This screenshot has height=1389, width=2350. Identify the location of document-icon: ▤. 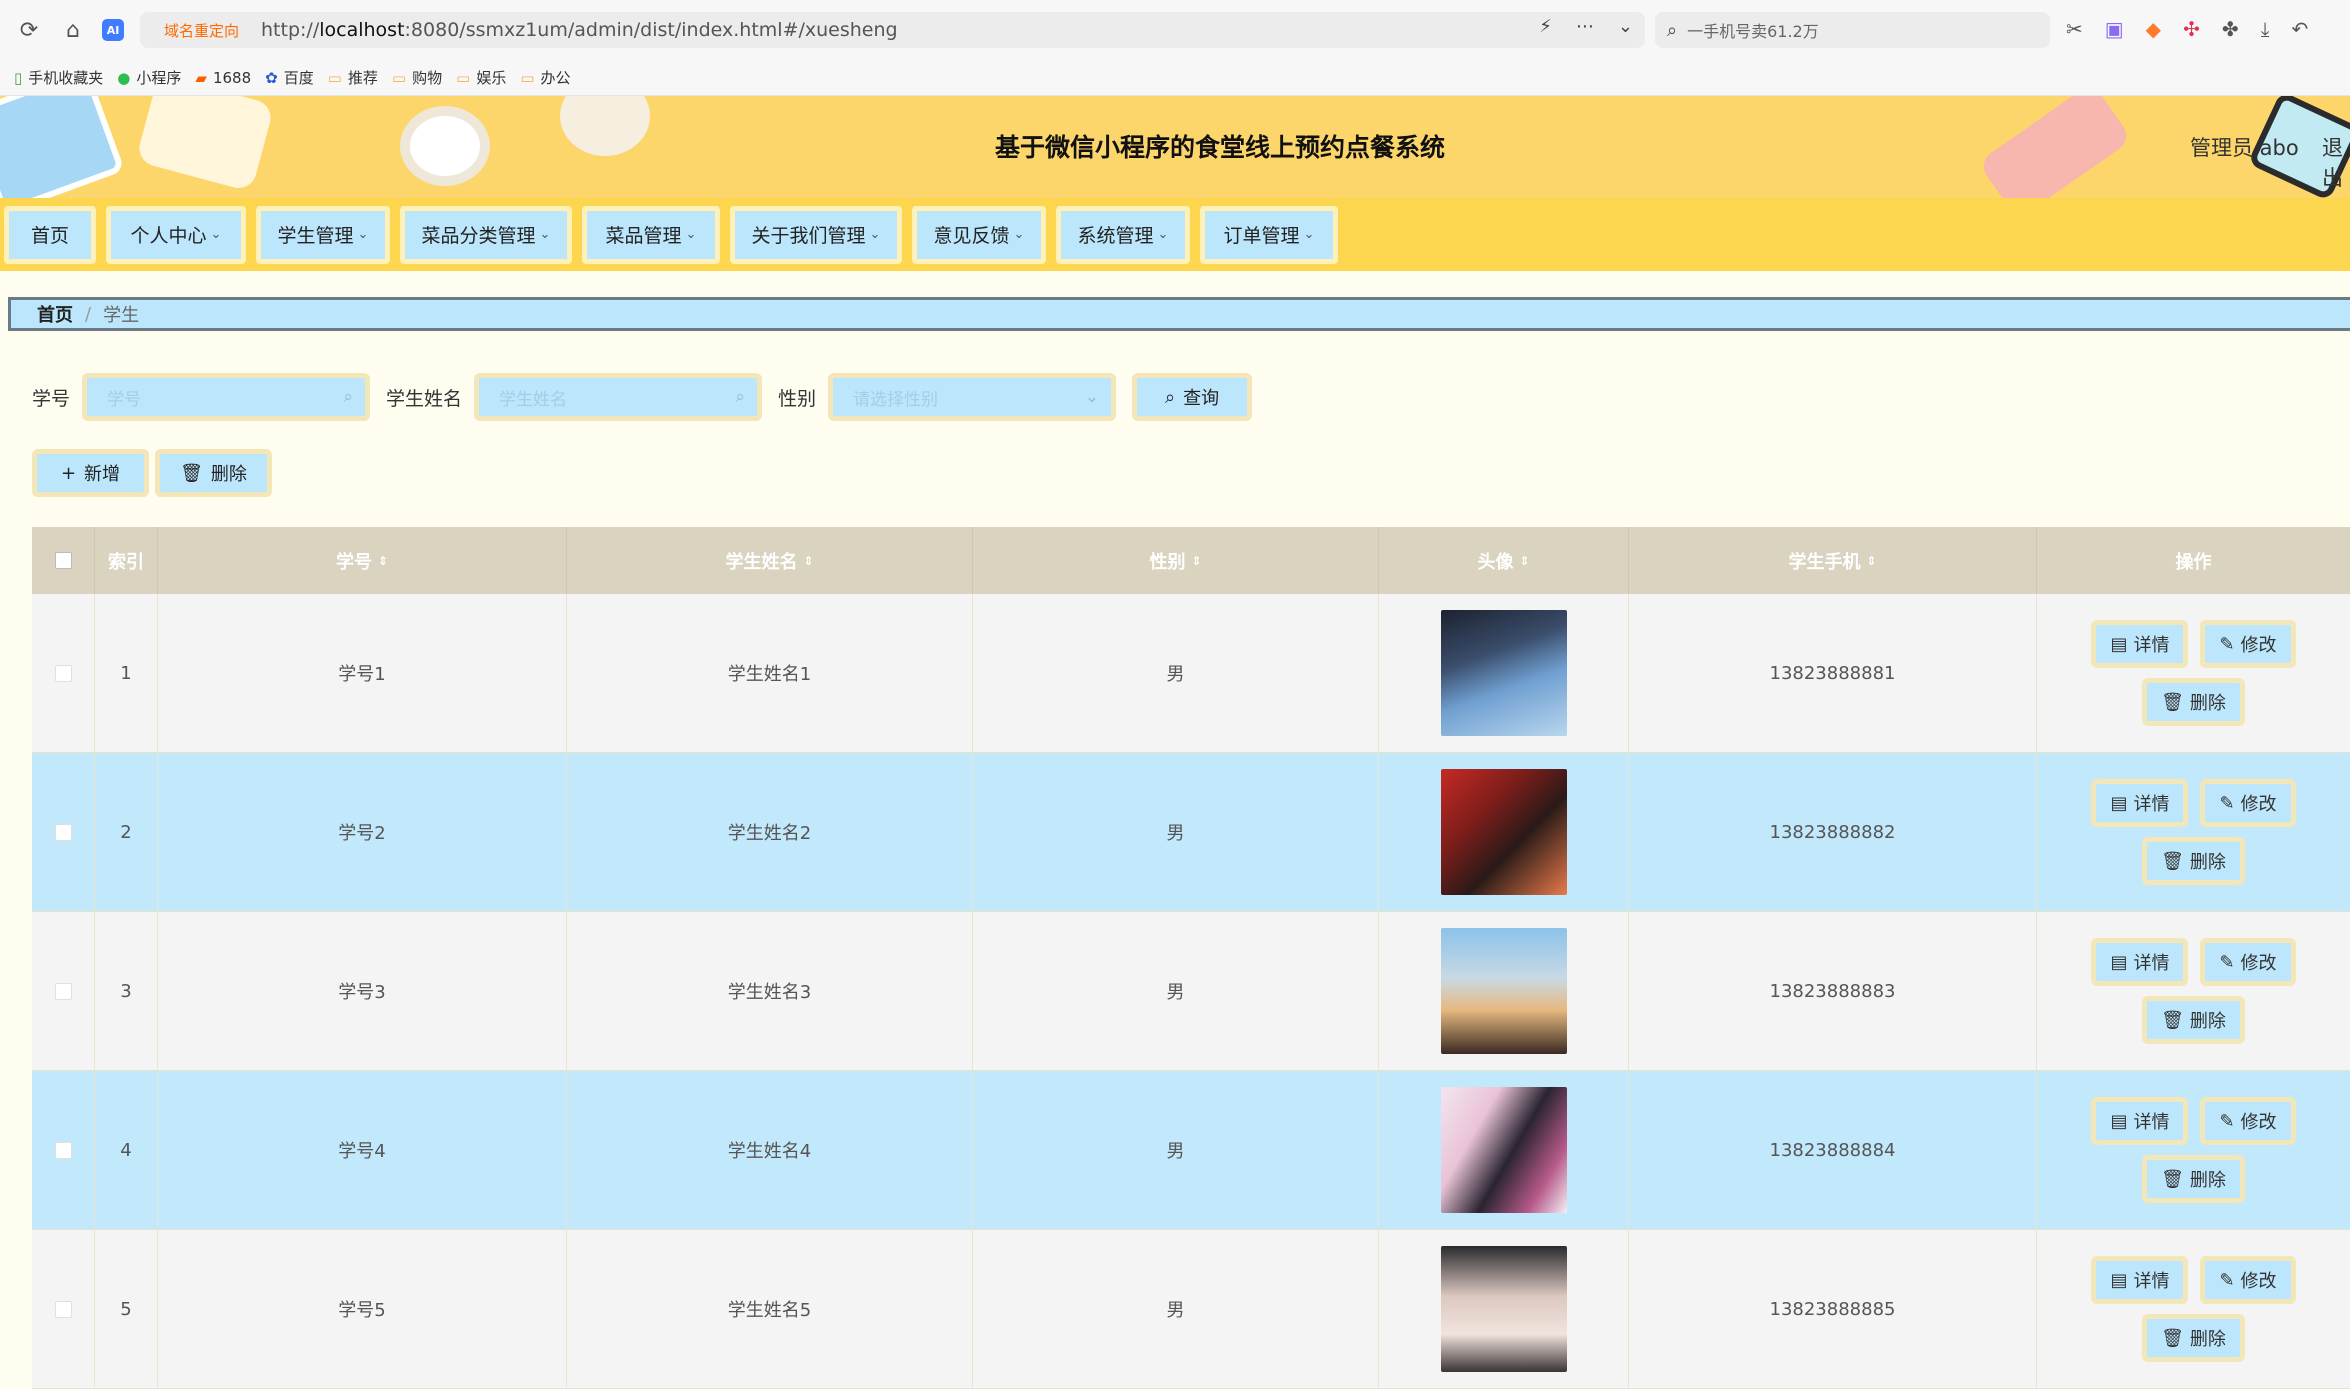
(2119, 644).